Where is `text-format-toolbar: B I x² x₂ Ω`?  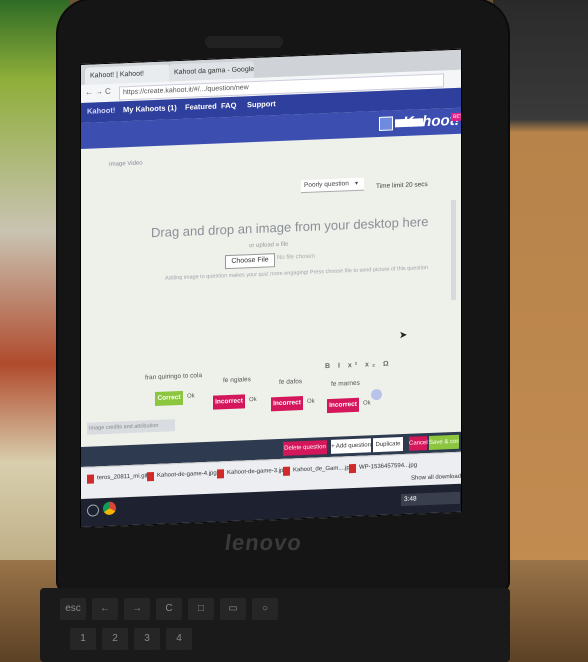
text-format-toolbar: B I x² x₂ Ω is located at coordinates (358, 365).